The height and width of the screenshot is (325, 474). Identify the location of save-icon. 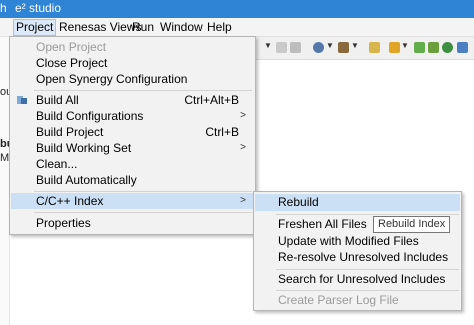
(281, 47).